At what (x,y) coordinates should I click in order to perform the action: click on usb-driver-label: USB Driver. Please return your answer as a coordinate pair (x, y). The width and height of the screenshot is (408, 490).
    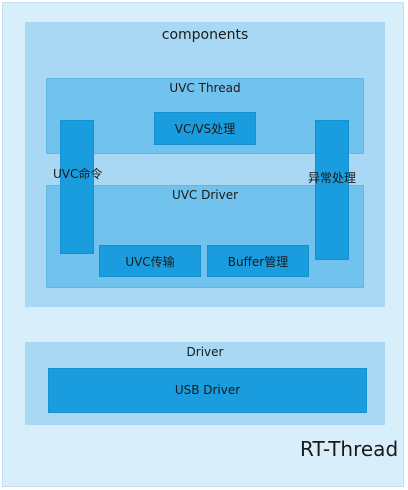
    Looking at the image, I should click on (207, 390).